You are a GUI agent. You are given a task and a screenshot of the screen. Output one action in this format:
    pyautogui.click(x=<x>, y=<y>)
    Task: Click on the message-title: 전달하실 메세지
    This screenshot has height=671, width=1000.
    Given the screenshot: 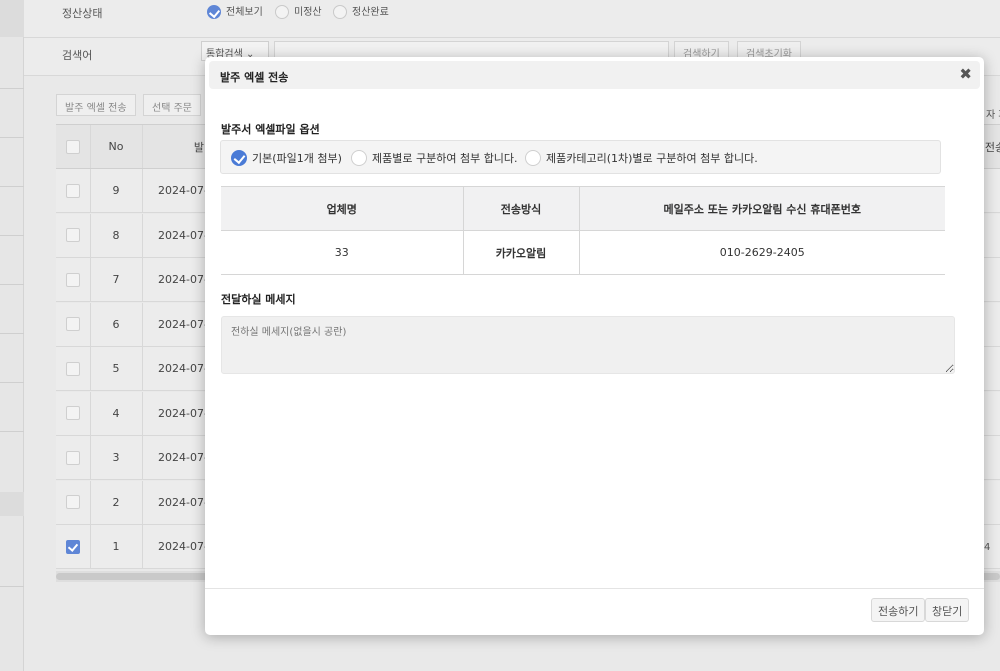 What is the action you would take?
    pyautogui.click(x=258, y=299)
    